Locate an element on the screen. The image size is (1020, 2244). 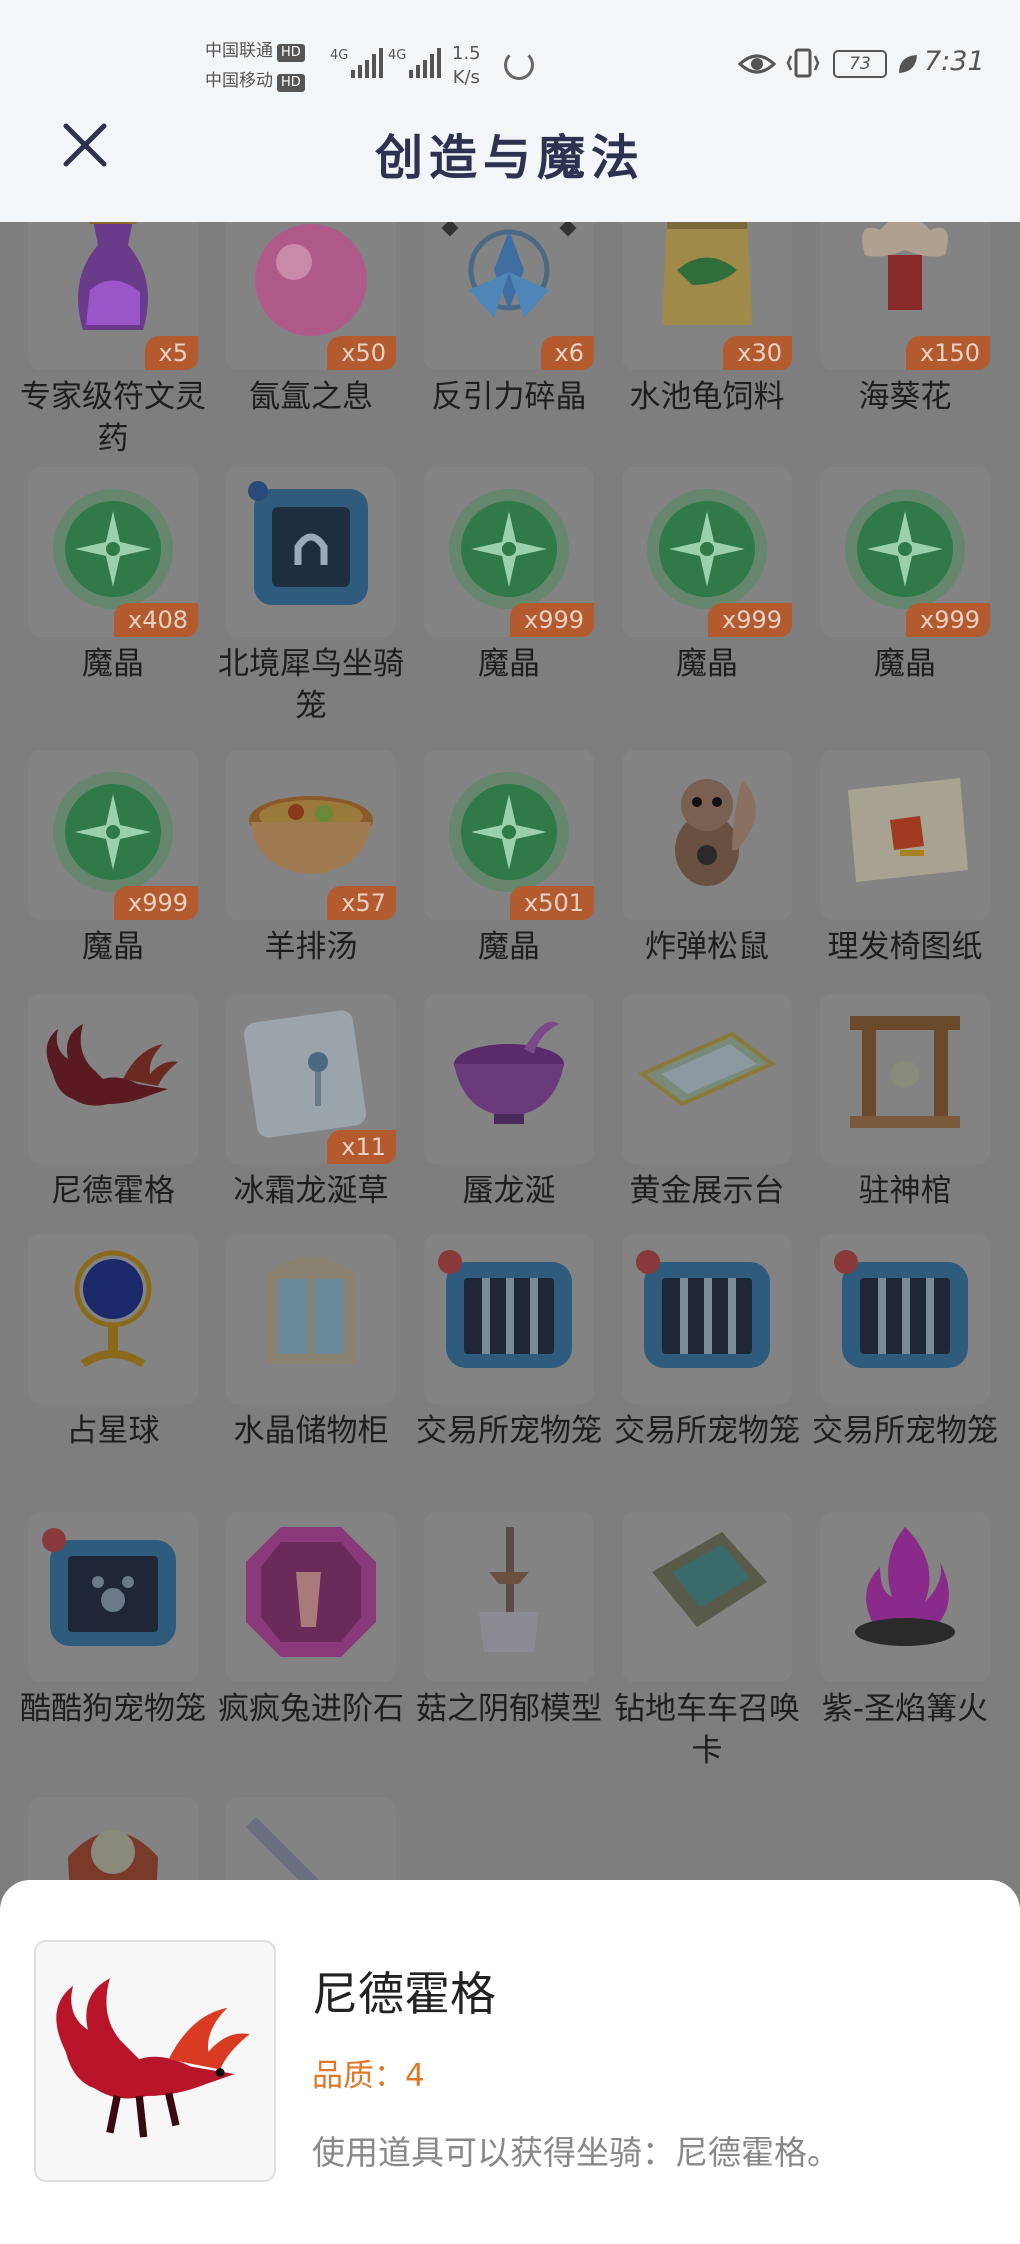
item-cell: x408 魔晶 is located at coordinates (113, 576).